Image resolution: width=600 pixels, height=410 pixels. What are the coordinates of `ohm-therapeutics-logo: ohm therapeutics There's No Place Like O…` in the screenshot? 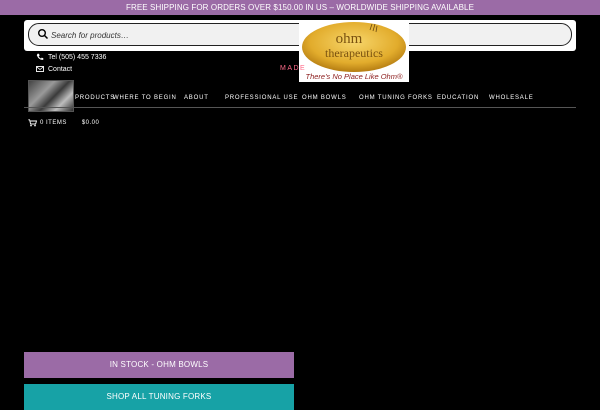 It's located at (354, 51).